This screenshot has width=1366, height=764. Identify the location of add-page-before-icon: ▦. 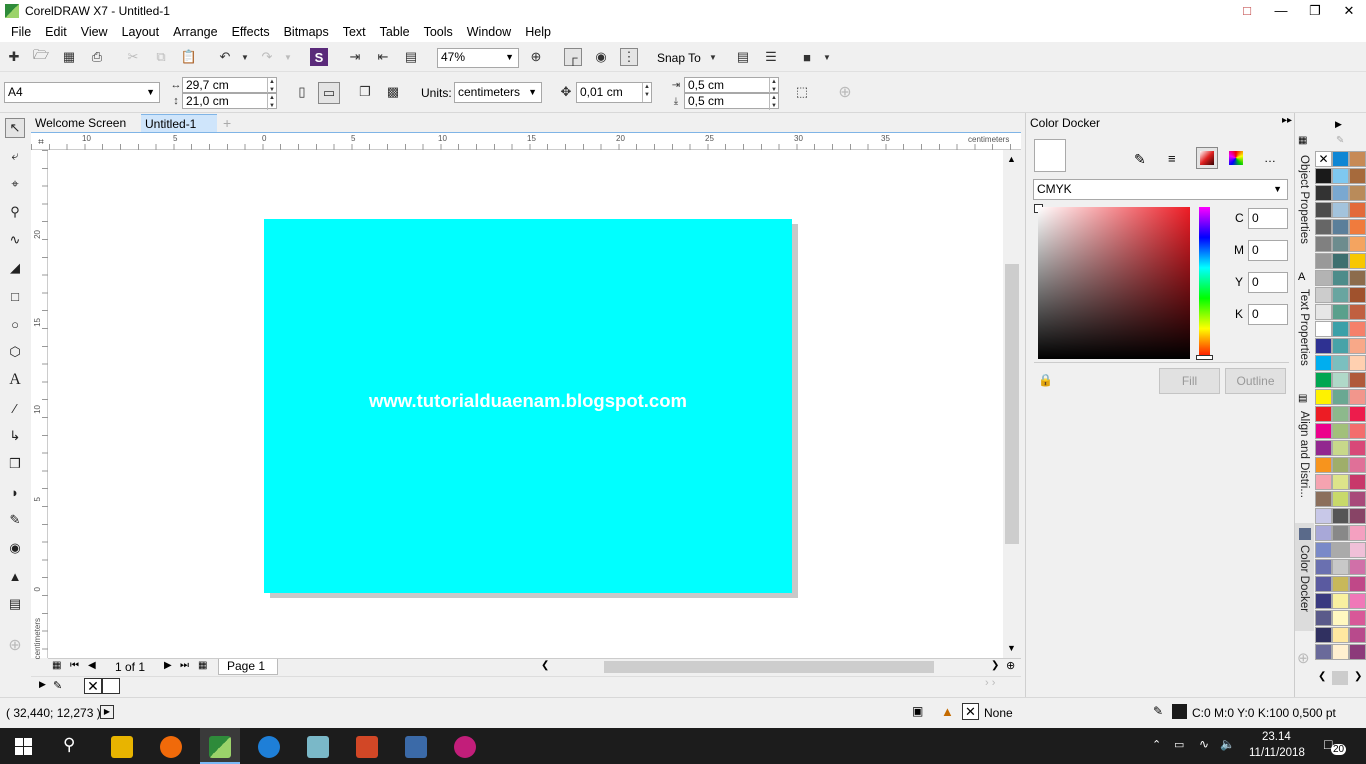
(56, 665).